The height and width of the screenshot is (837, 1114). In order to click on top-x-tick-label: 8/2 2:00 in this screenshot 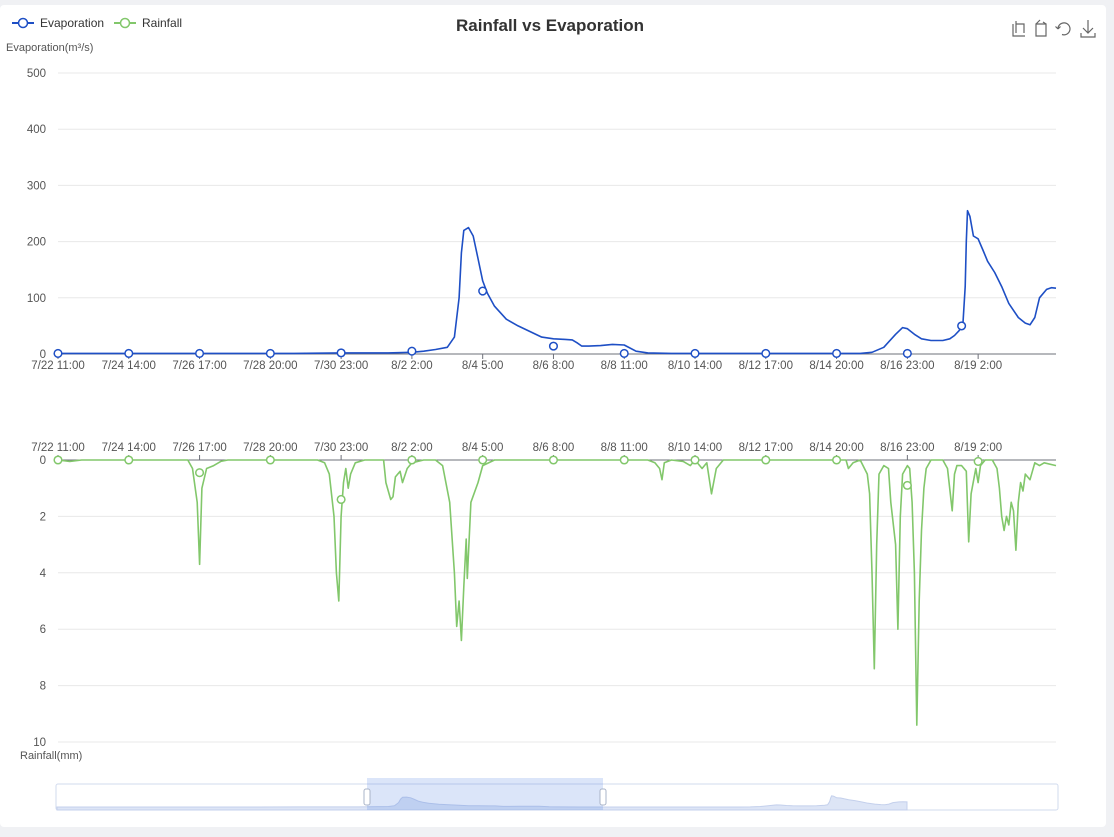, I will do `click(412, 366)`.